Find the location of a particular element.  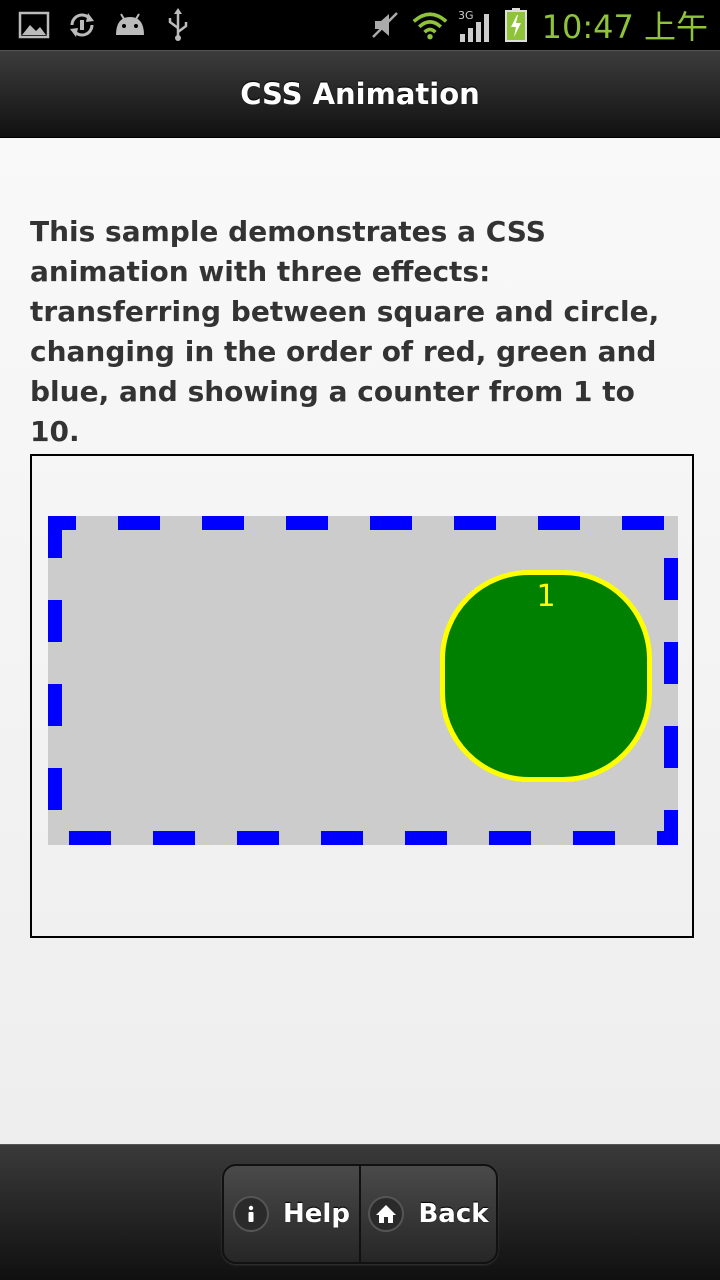

wifi-icon is located at coordinates (430, 25).